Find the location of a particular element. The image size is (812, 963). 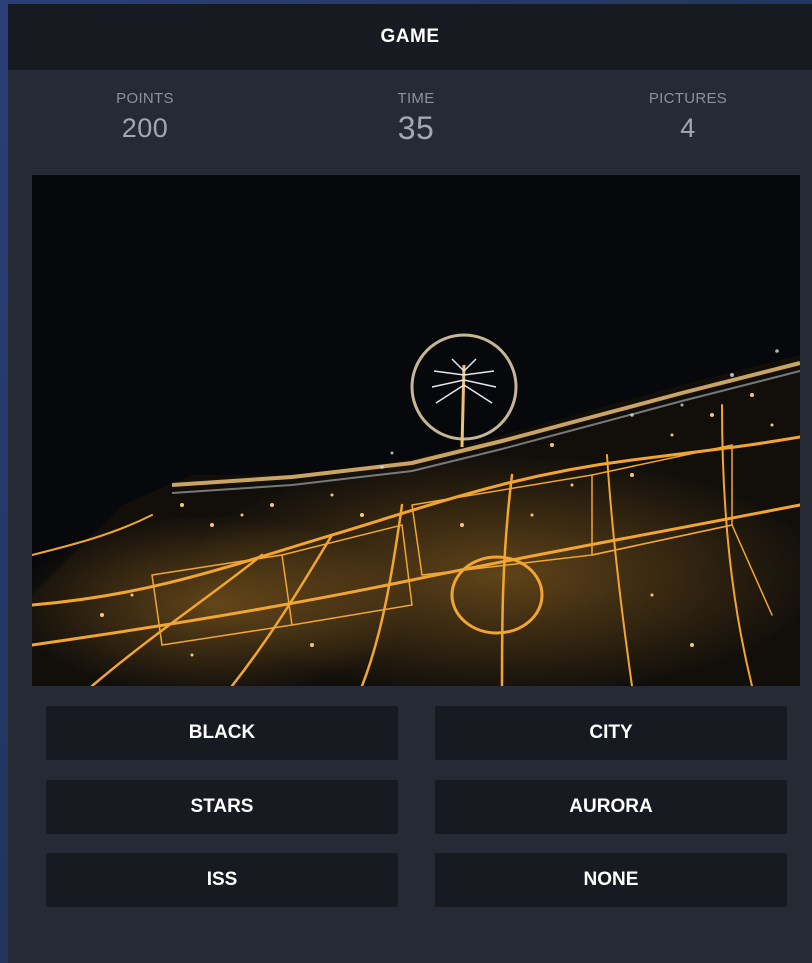

answer-button-stars: STARS is located at coordinates (222, 807).